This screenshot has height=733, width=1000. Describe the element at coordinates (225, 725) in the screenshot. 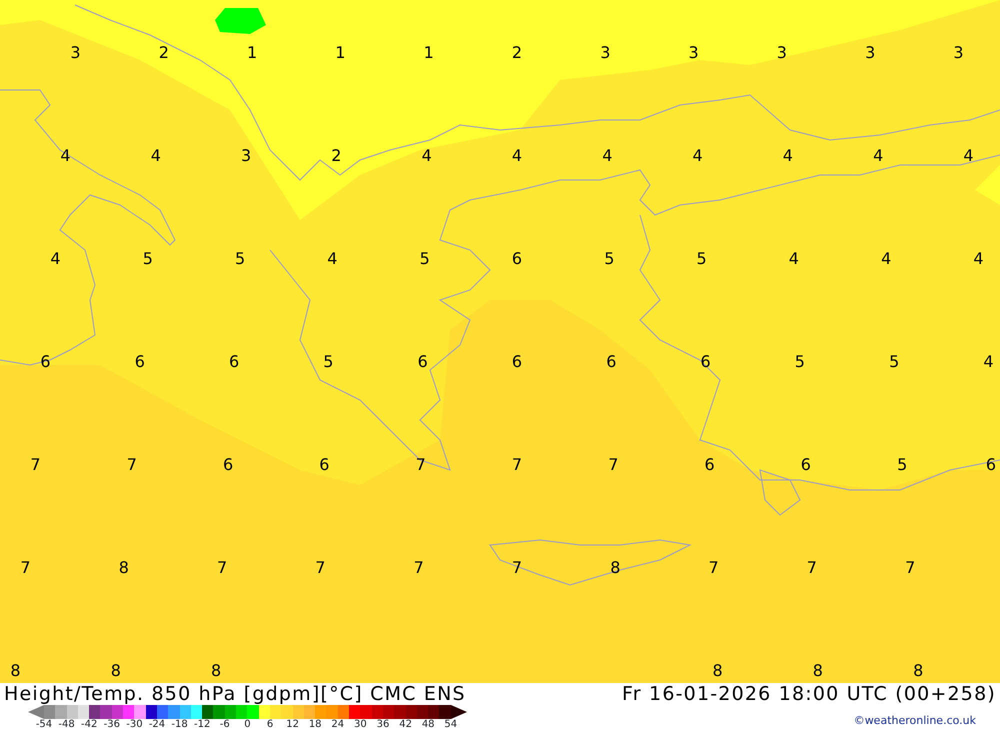

I see `legend-tick-label: -6` at that location.